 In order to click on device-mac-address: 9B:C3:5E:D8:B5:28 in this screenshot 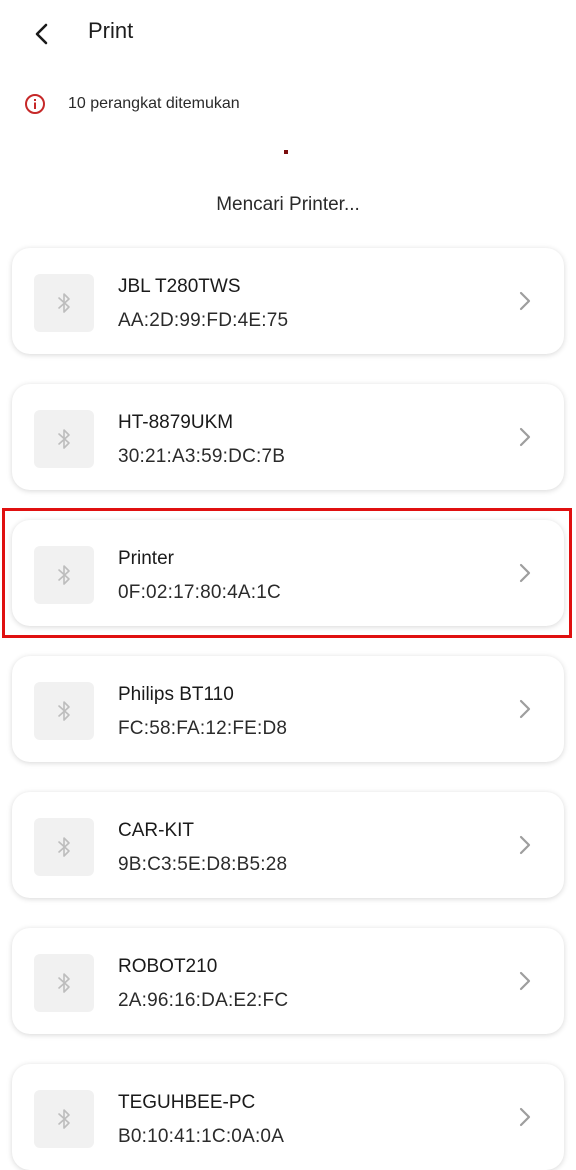, I will do `click(203, 864)`.